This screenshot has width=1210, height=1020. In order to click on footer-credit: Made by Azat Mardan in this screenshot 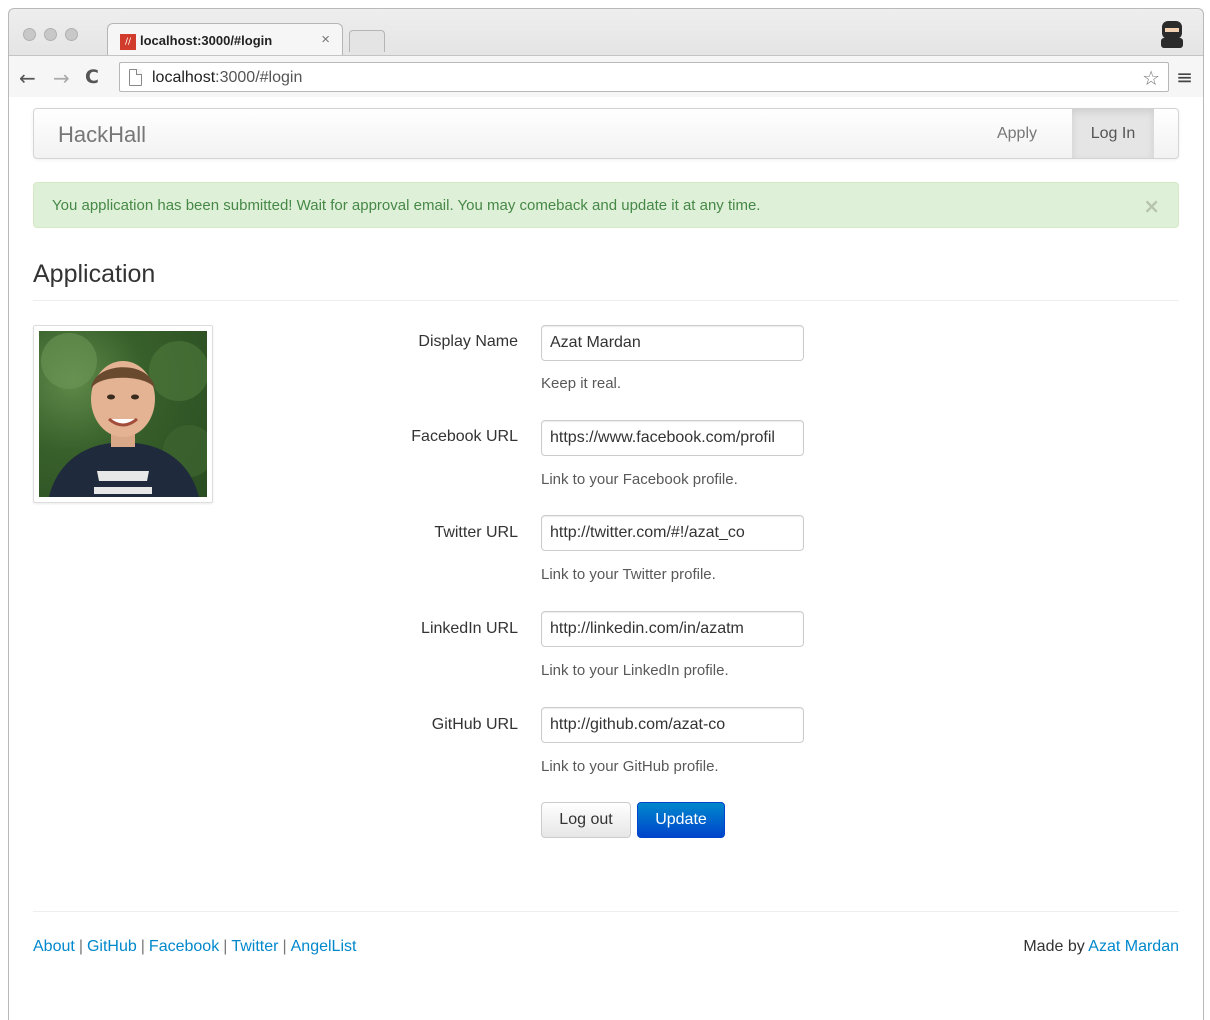, I will do `click(1101, 947)`.